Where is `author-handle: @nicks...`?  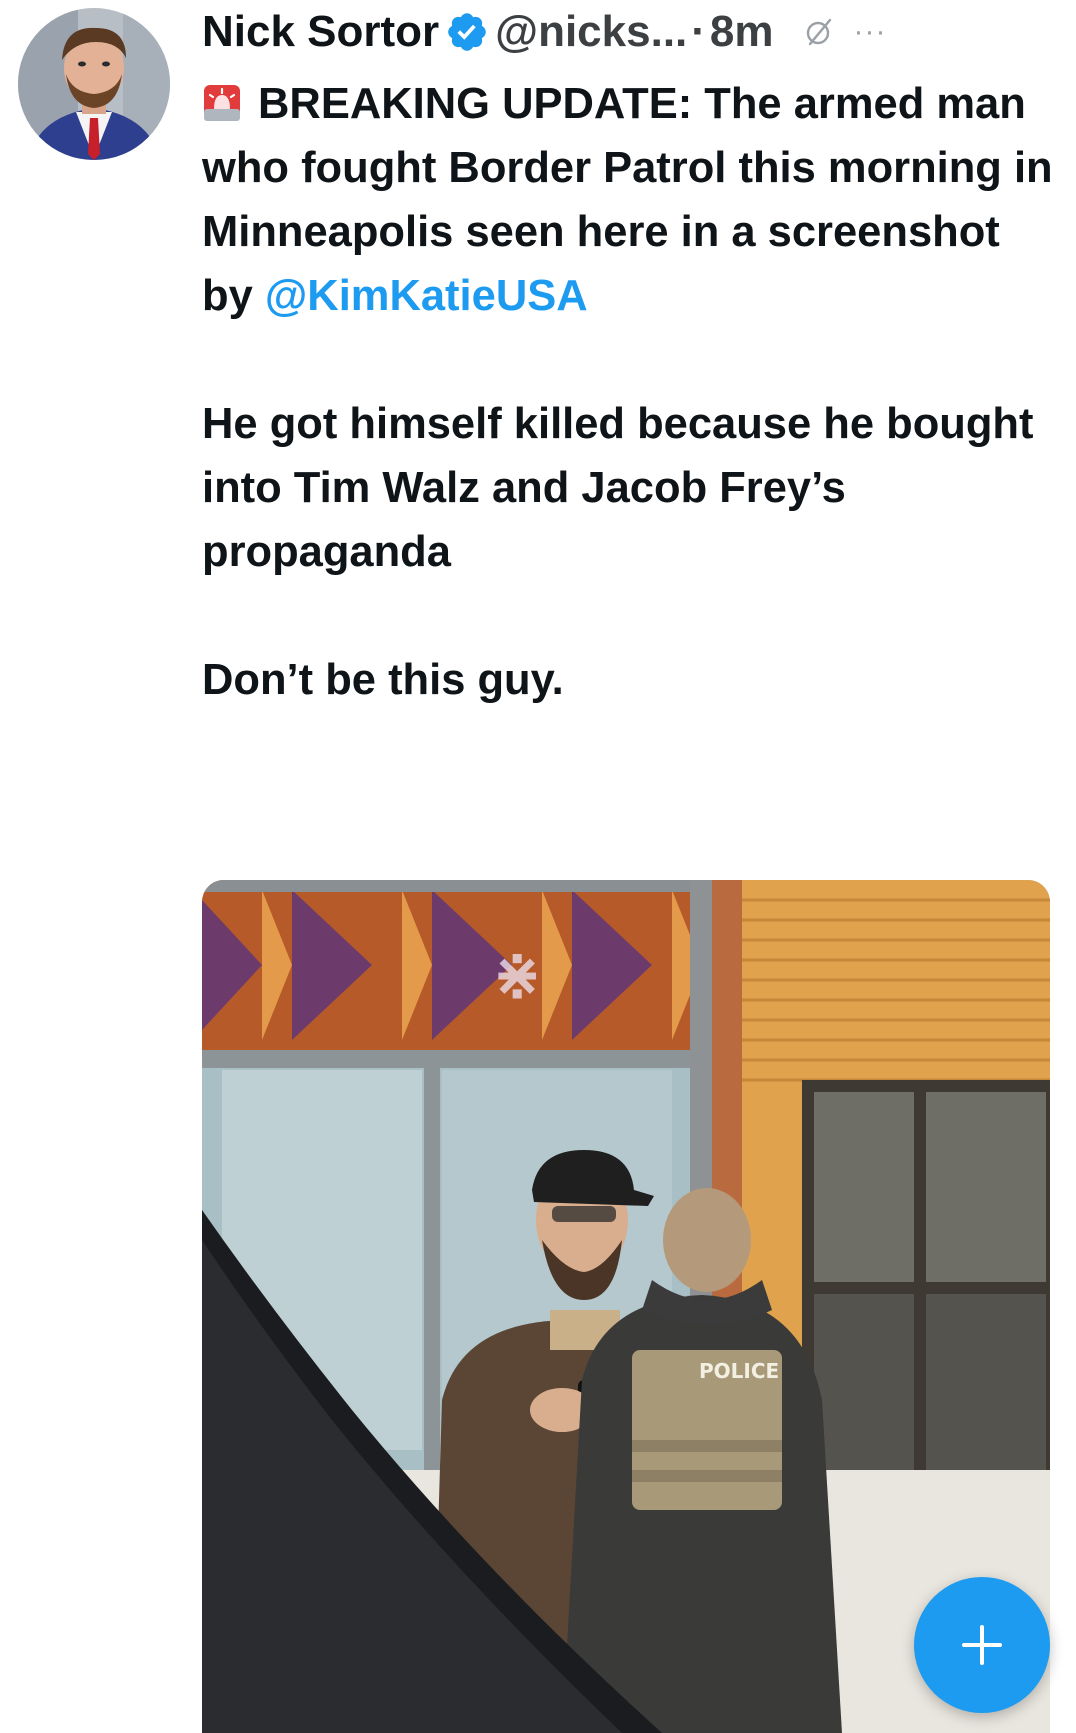
author-handle: @nicks... is located at coordinates (591, 32).